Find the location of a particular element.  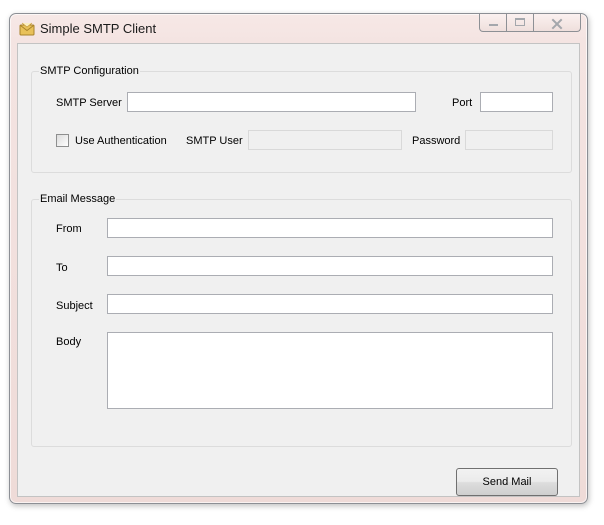

caption-buttons is located at coordinates (530, 24).